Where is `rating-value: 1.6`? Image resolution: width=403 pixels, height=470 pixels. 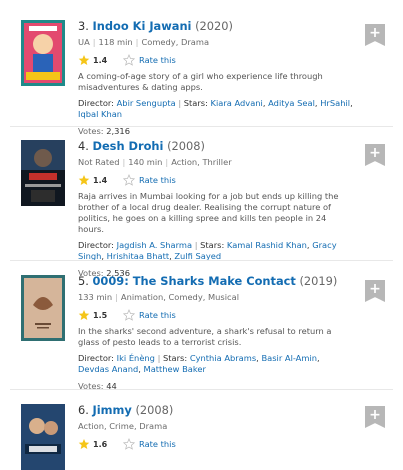 rating-value: 1.6 is located at coordinates (100, 444).